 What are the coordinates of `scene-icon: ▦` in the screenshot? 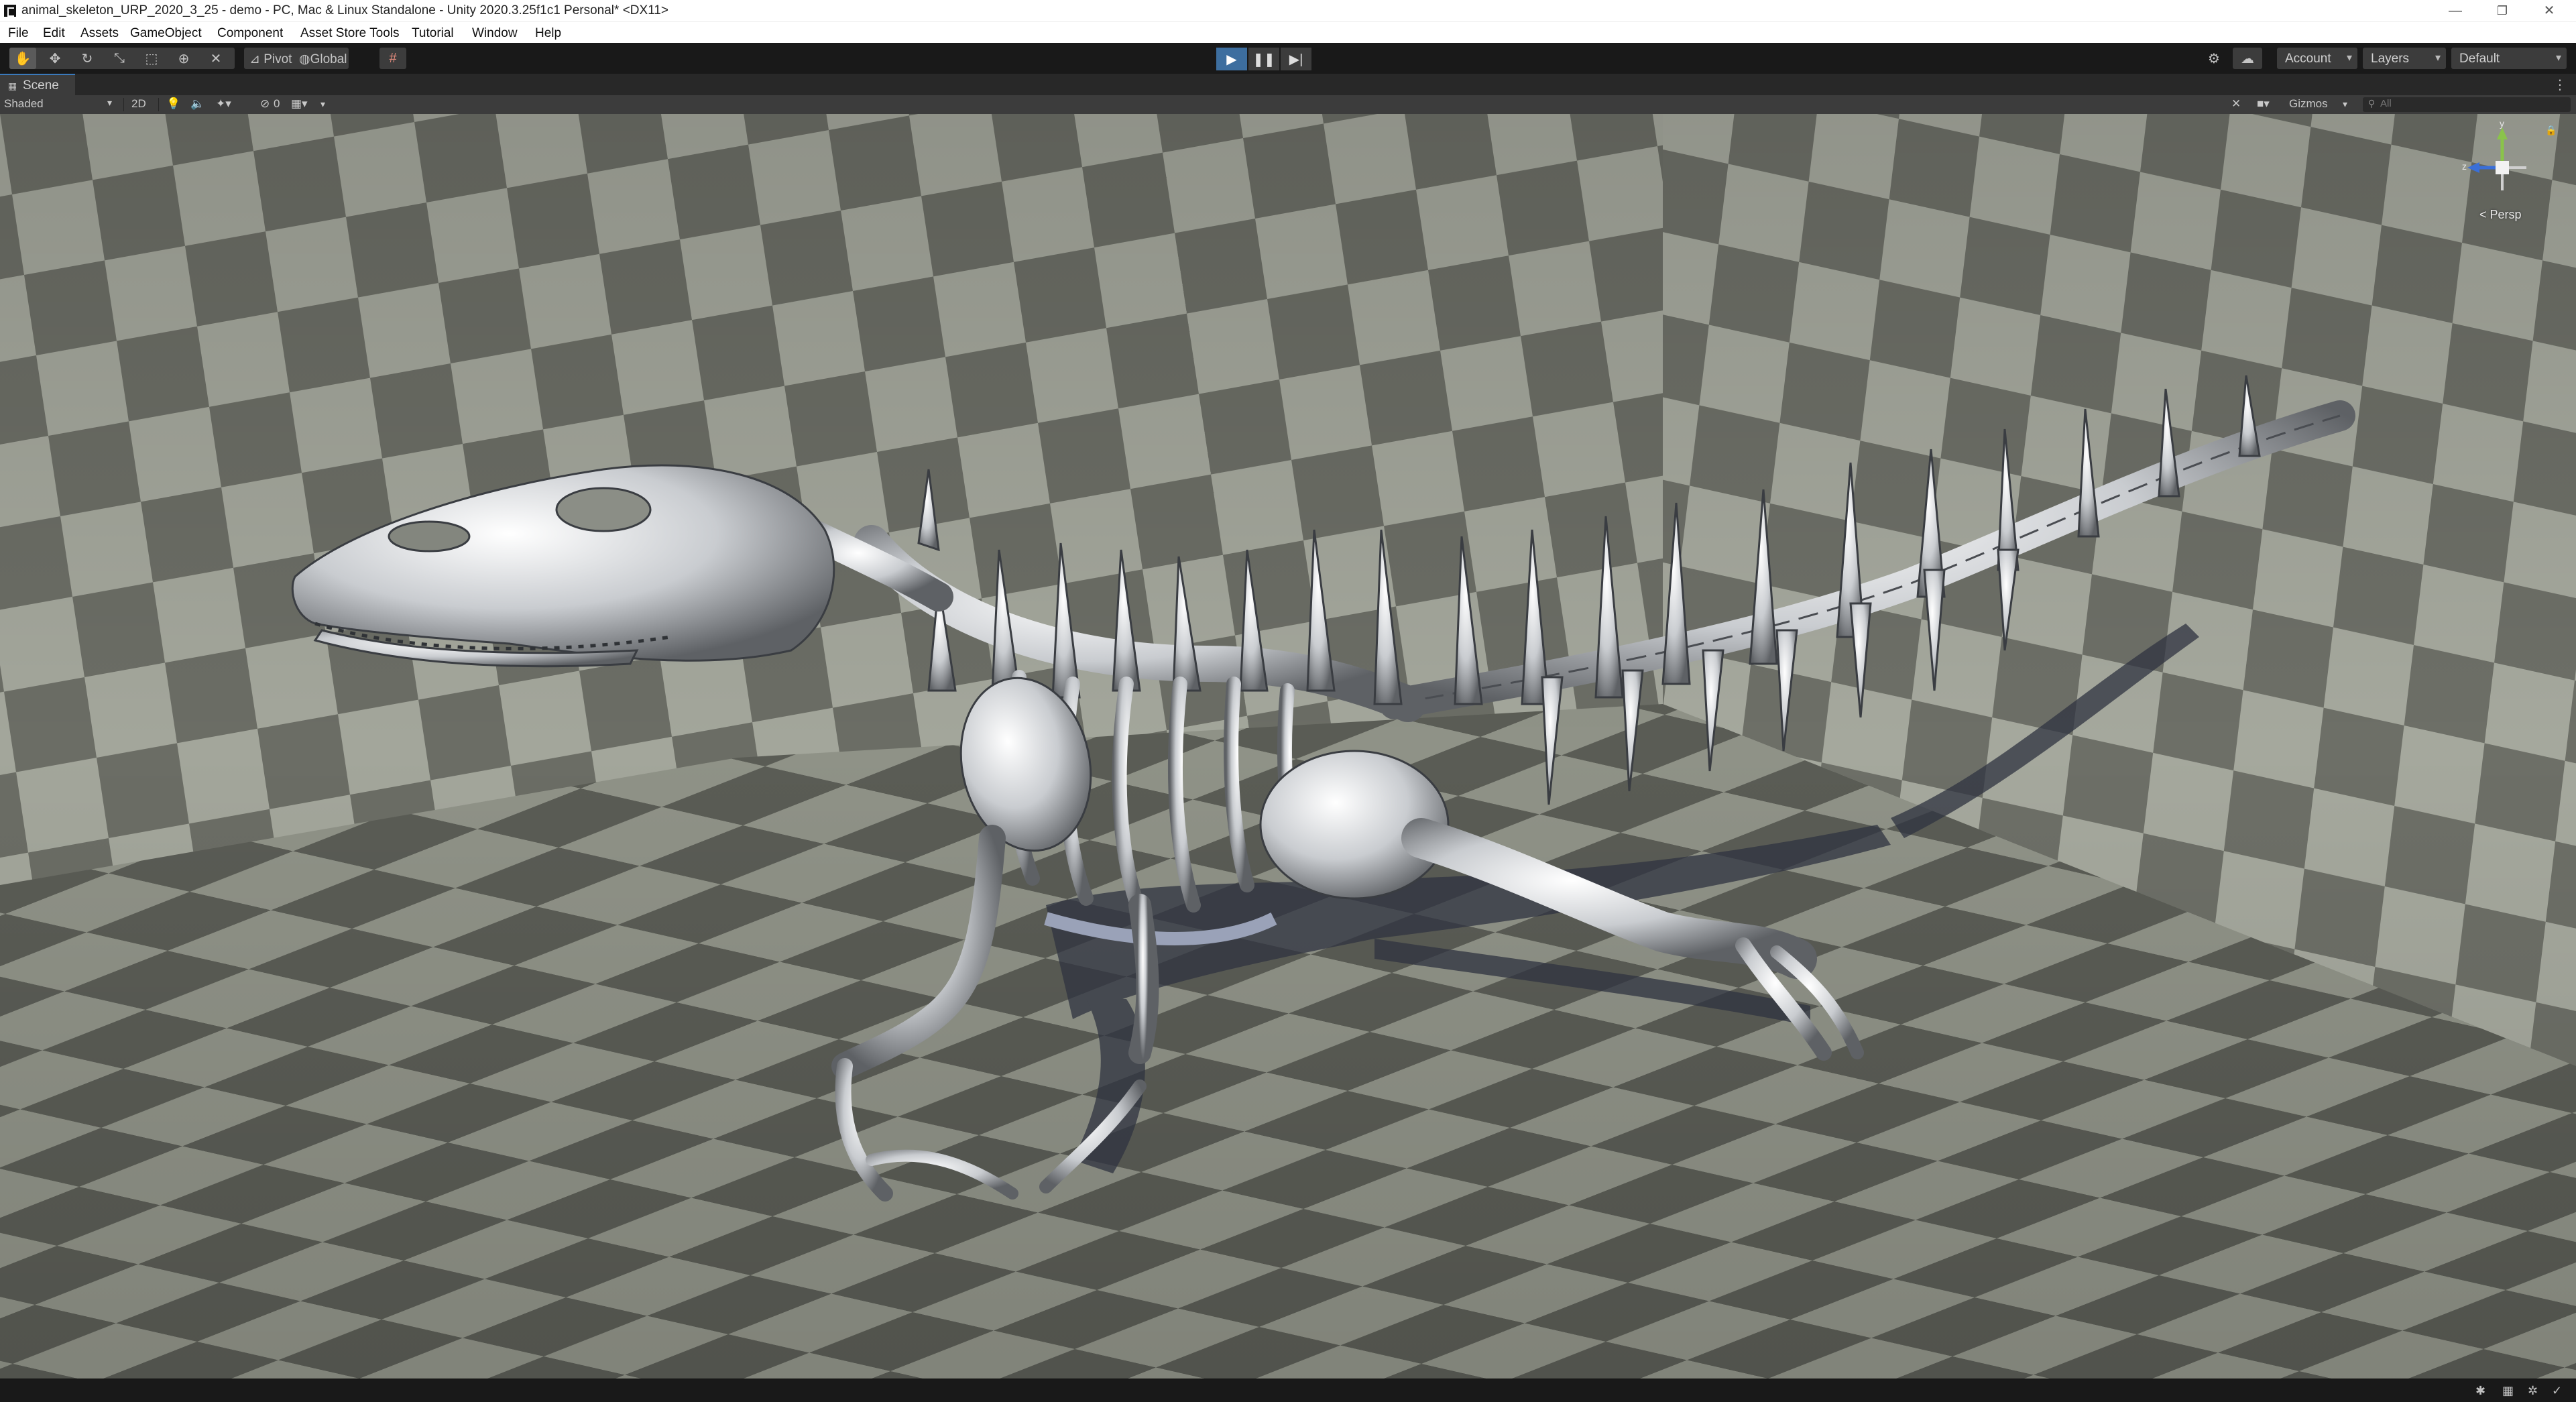 It's located at (12, 86).